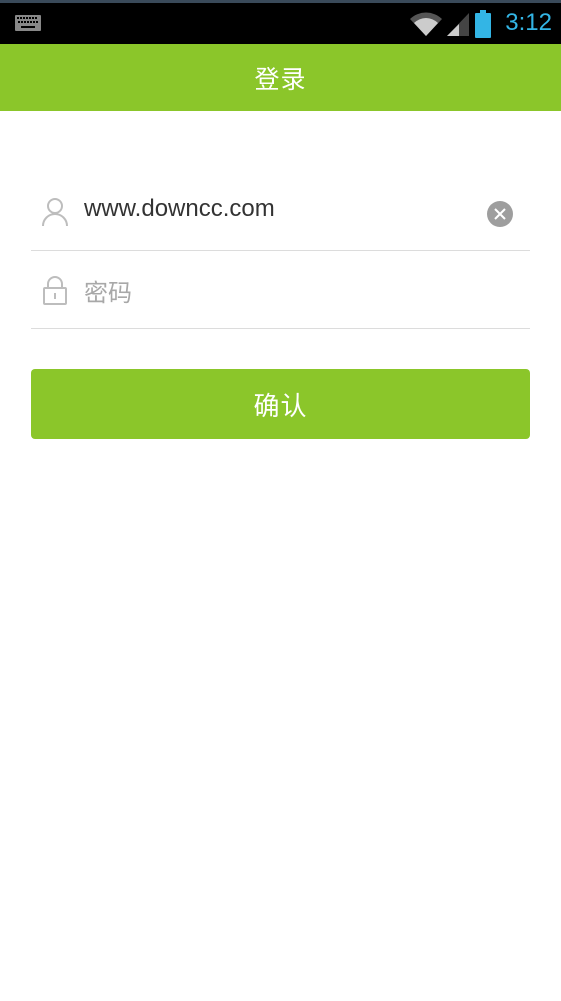 This screenshot has width=561, height=1001. I want to click on password-placeholder: 密码, so click(108, 293).